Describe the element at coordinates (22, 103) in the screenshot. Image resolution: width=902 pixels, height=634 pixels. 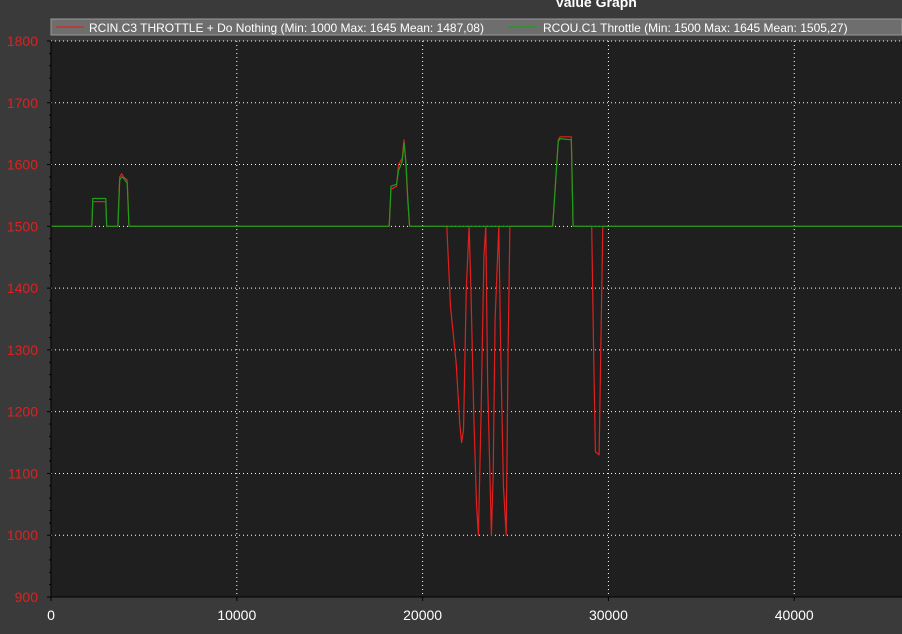
I see `y-tick-label: 1700` at that location.